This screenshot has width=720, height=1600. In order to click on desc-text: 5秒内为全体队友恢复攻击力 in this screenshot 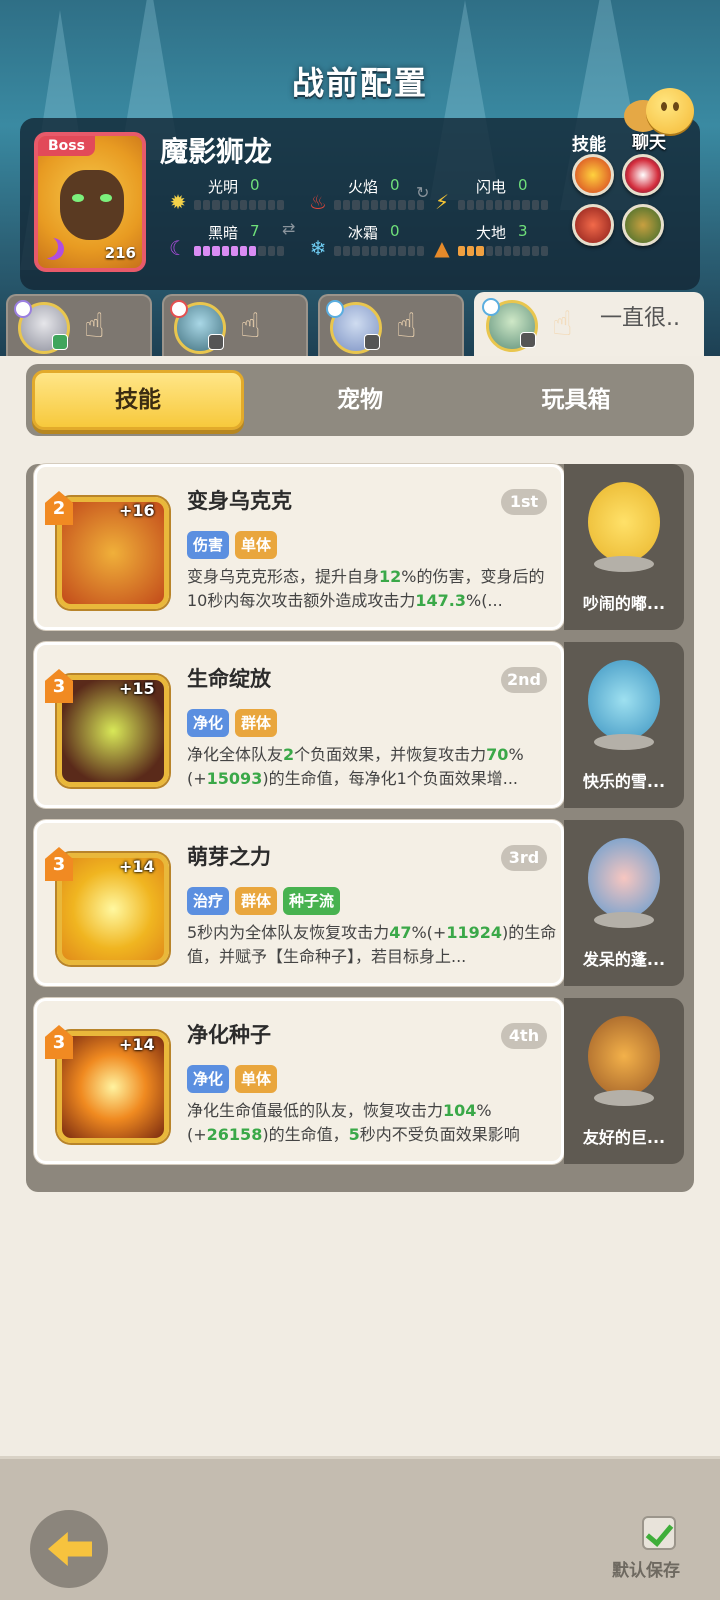, I will do `click(288, 932)`.